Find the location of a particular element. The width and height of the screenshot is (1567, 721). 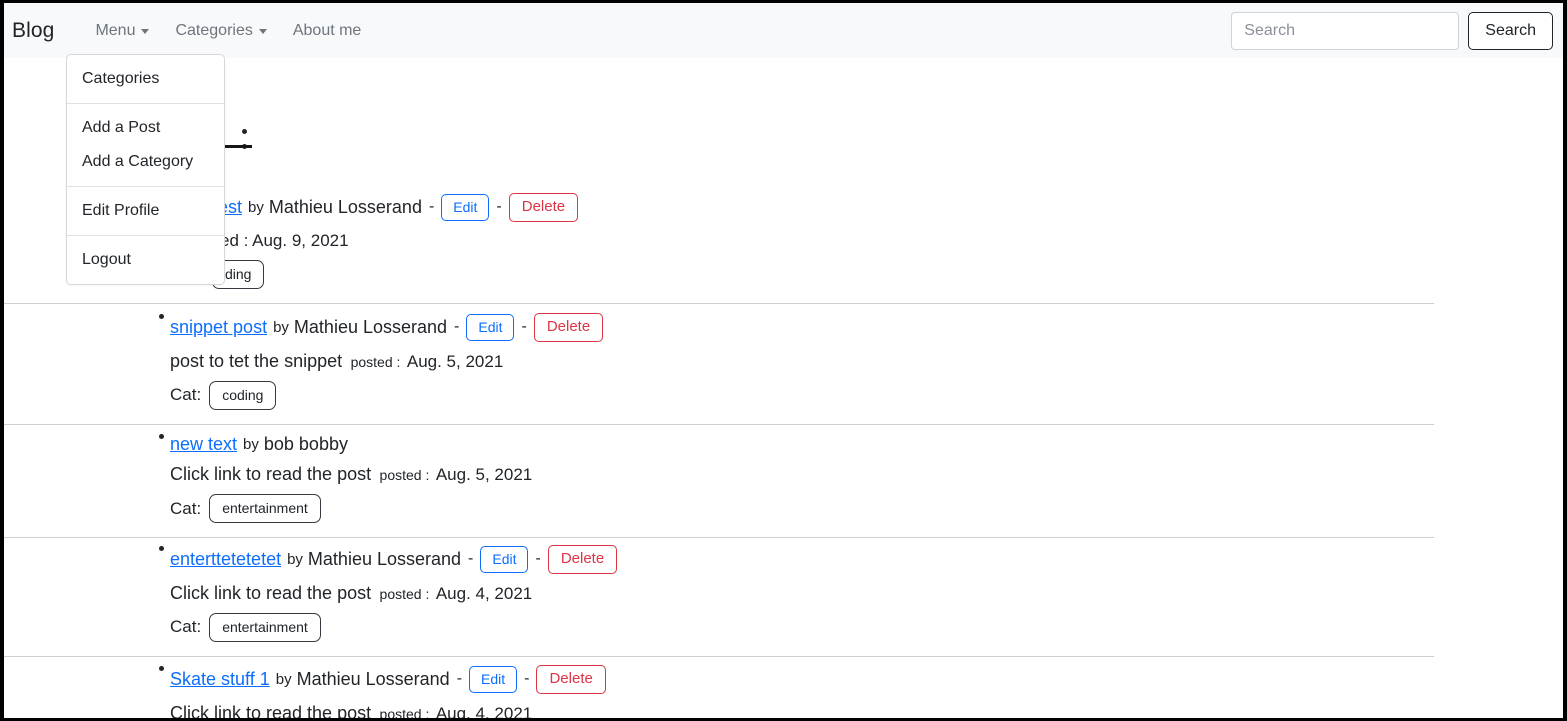

menu-dropdown-group: Logout is located at coordinates (145, 260).